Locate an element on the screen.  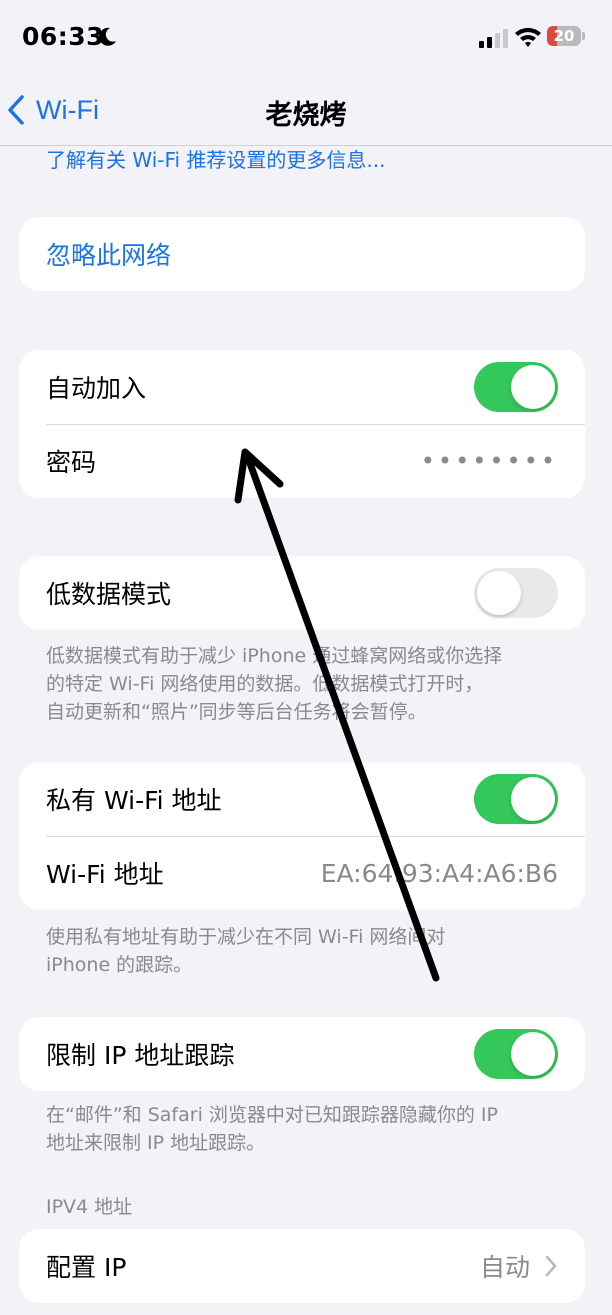
footnote-line: 的特定 Wi-Fi 网络使用的数据。低数据模式打开时， is located at coordinates (265, 684).